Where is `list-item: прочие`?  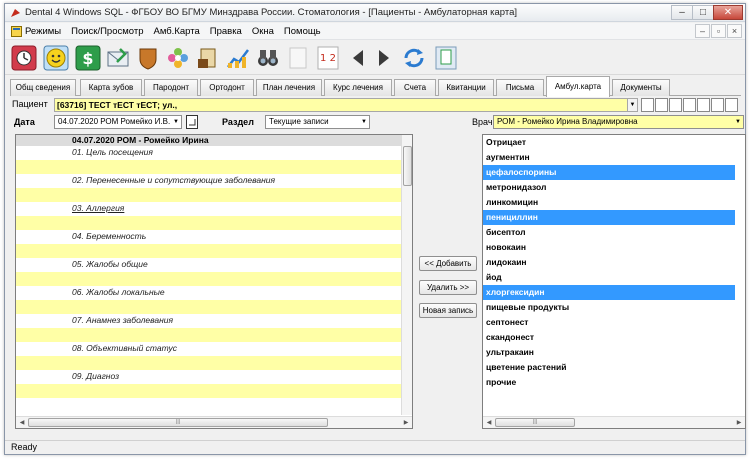
list-item: прочие is located at coordinates (609, 382).